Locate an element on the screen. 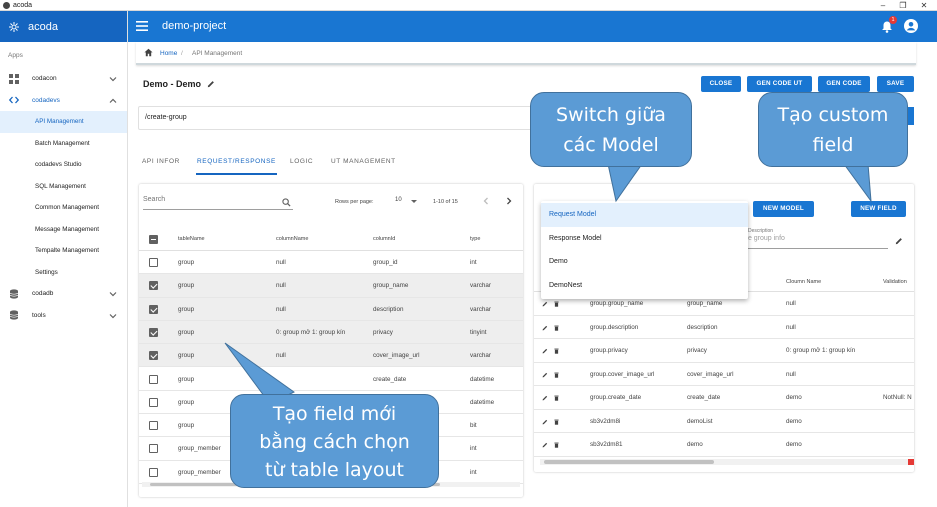  chevron-right-icon is located at coordinates (509, 201).